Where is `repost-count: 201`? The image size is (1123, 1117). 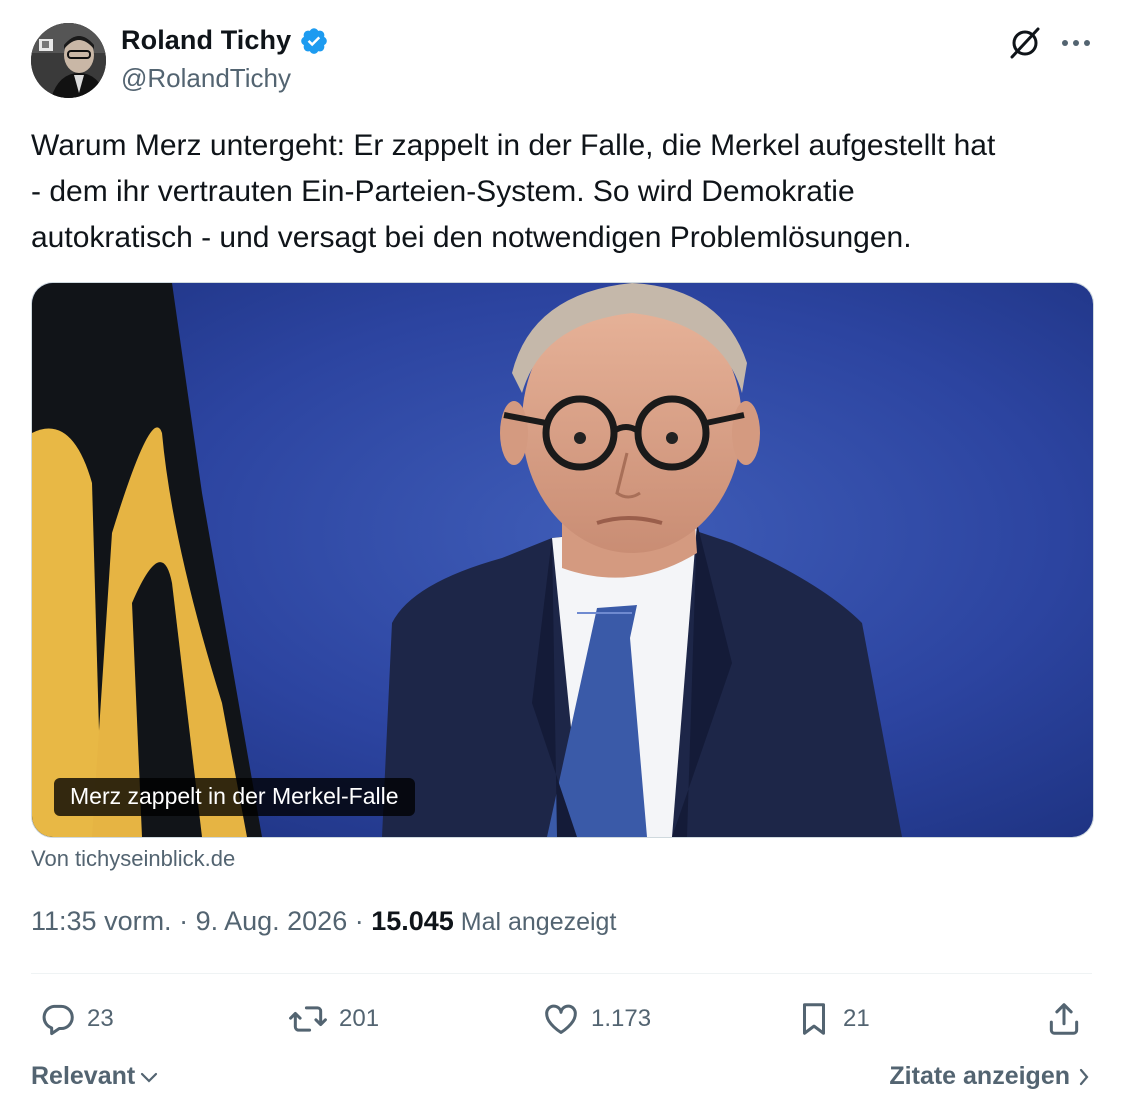
repost-count: 201 is located at coordinates (359, 1018).